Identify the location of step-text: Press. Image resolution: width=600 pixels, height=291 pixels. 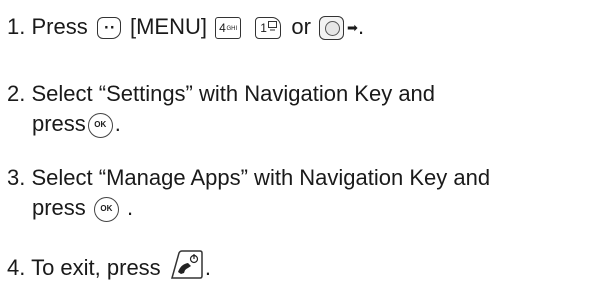
(59, 26).